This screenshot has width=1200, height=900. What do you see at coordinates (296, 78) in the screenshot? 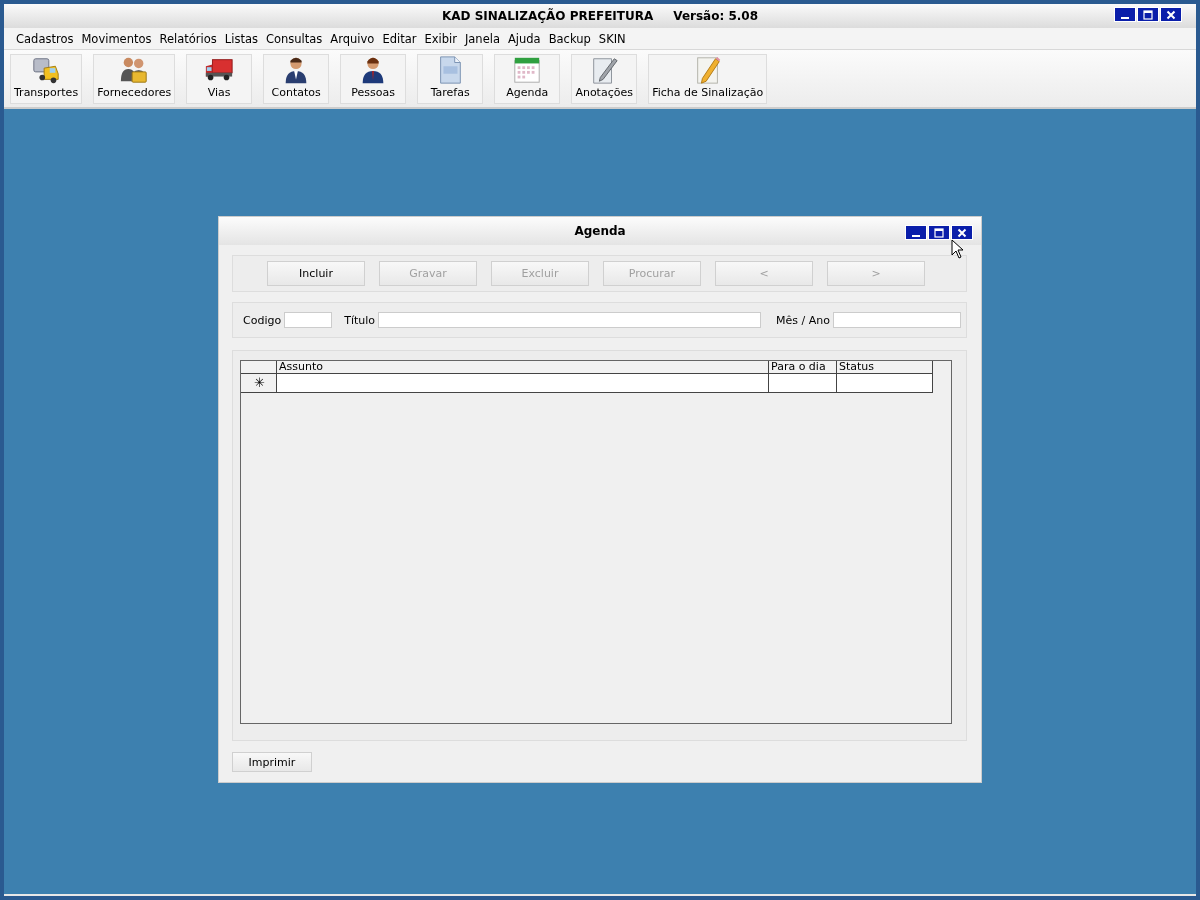
I see `toolbar-button: Contatos` at bounding box center [296, 78].